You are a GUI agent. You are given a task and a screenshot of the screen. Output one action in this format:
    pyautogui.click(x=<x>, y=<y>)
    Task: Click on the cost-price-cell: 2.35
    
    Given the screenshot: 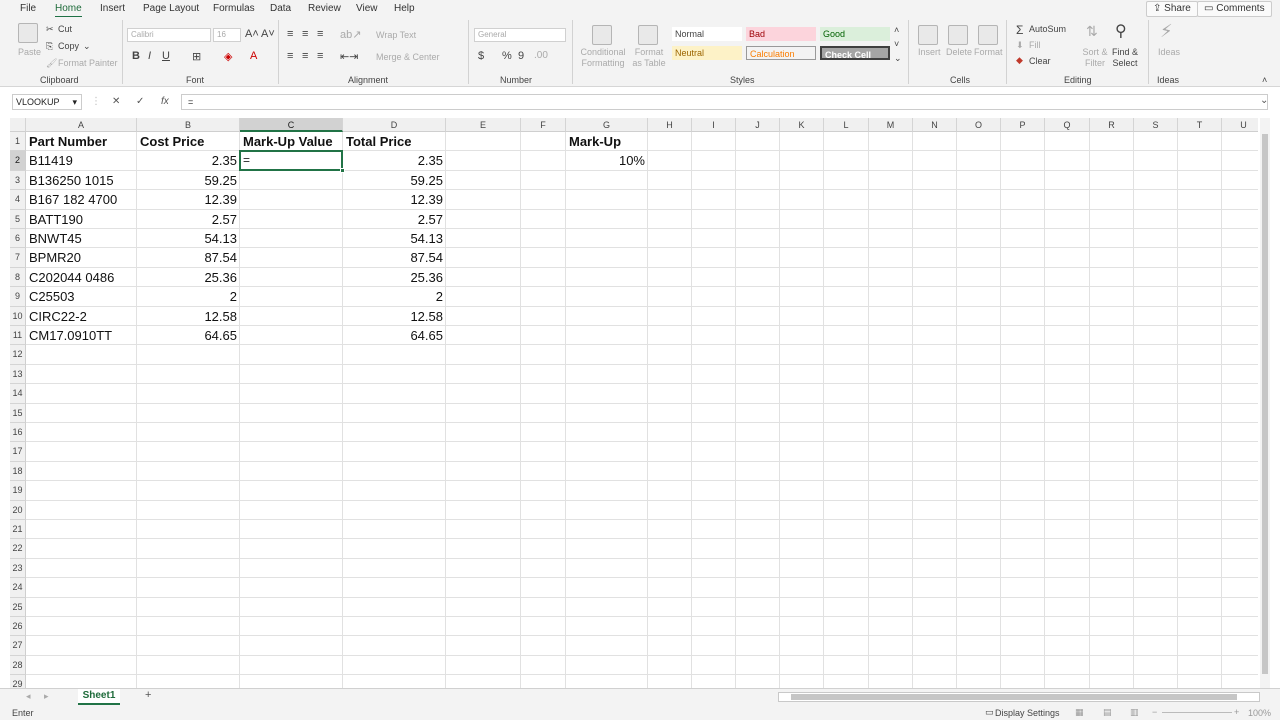 What is the action you would take?
    pyautogui.click(x=188, y=160)
    